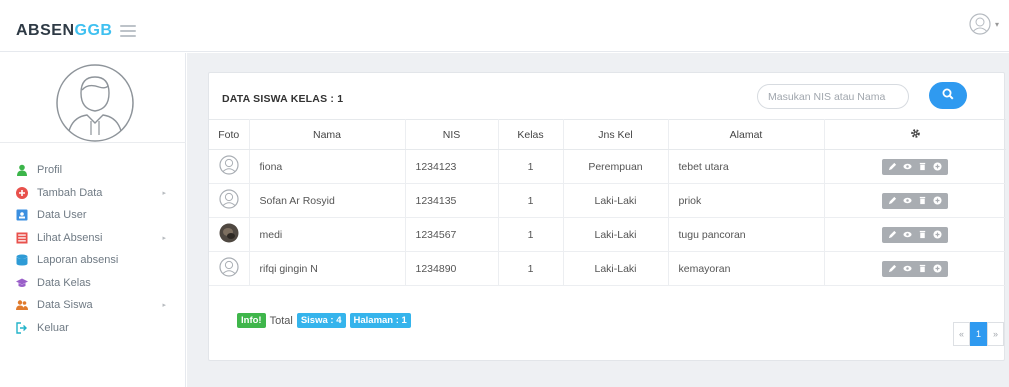 This screenshot has width=1009, height=387. I want to click on row-nis: 1234890, so click(452, 268).